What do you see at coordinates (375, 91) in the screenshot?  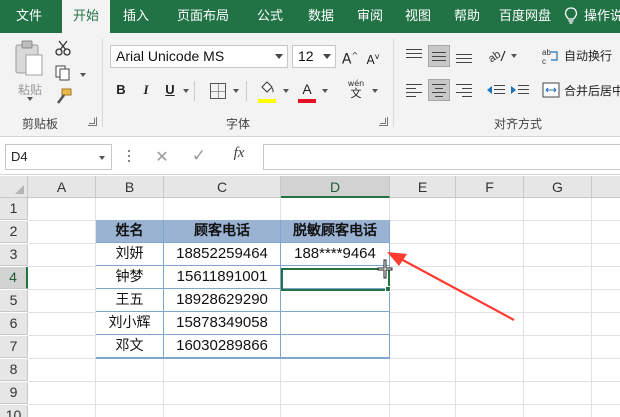 I see `phonetic-dropdown-icon` at bounding box center [375, 91].